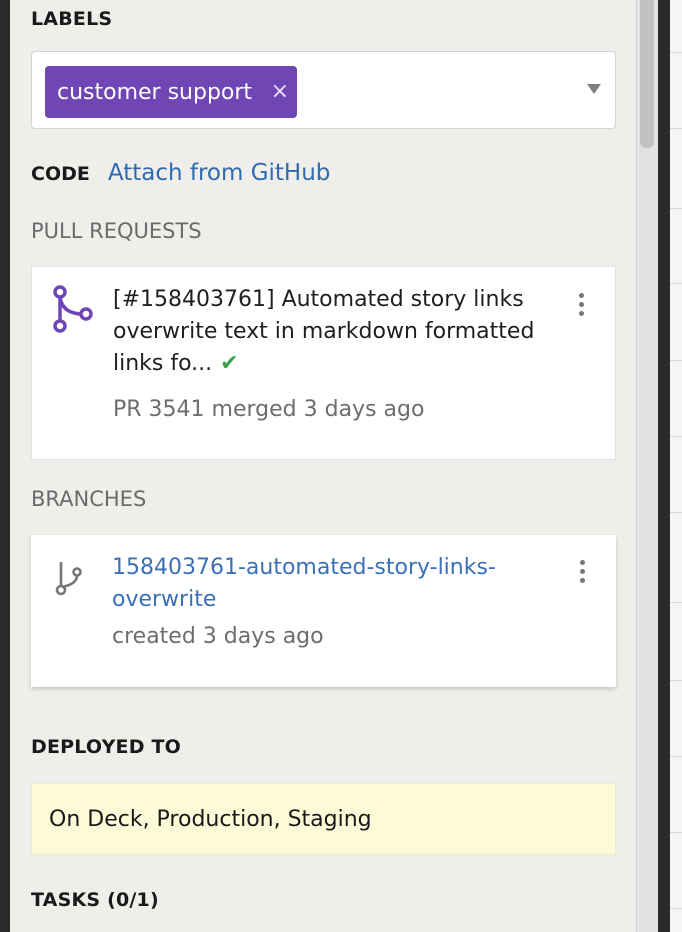 The width and height of the screenshot is (682, 932). Describe the element at coordinates (647, 466) in the screenshot. I see `scrollbar` at that location.